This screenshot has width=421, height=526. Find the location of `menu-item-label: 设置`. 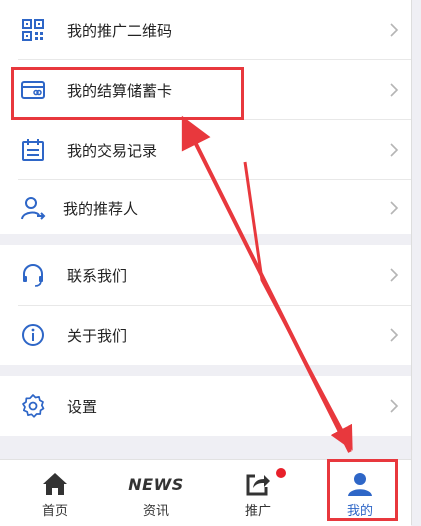

menu-item-label: 设置 is located at coordinates (82, 406).